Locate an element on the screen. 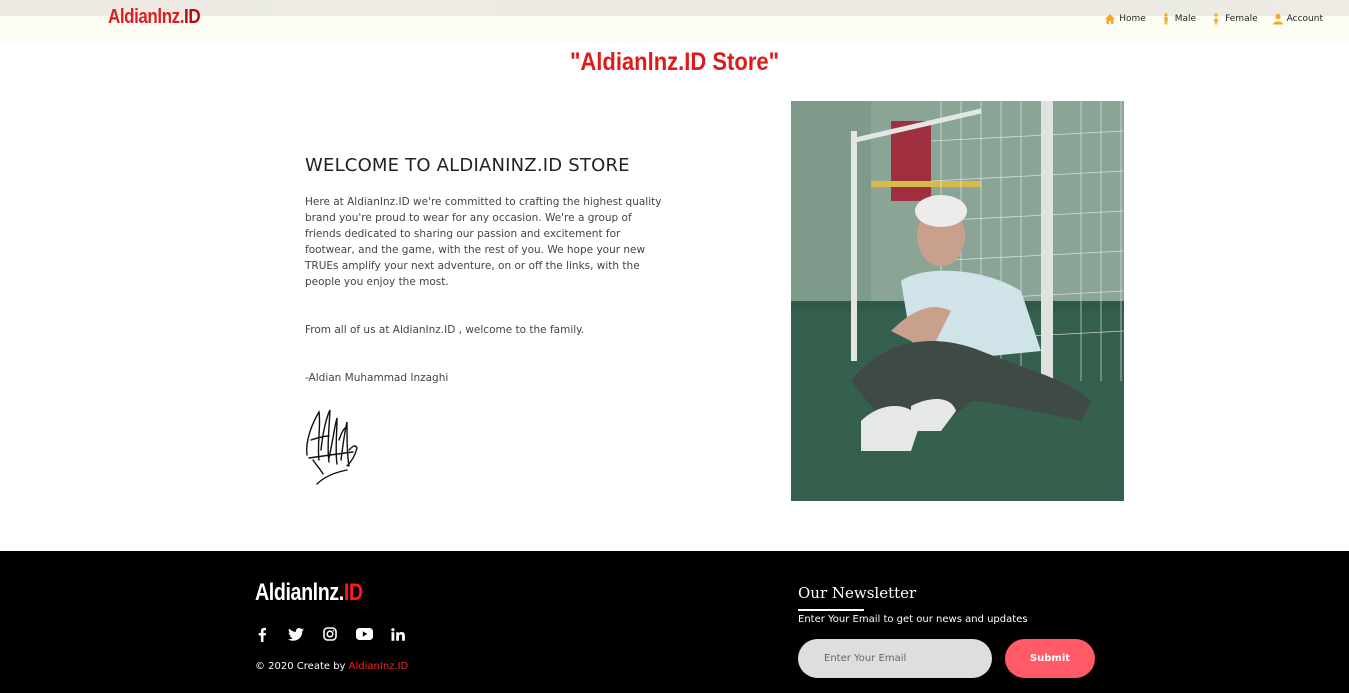  brand-suffix: ID is located at coordinates (192, 17).